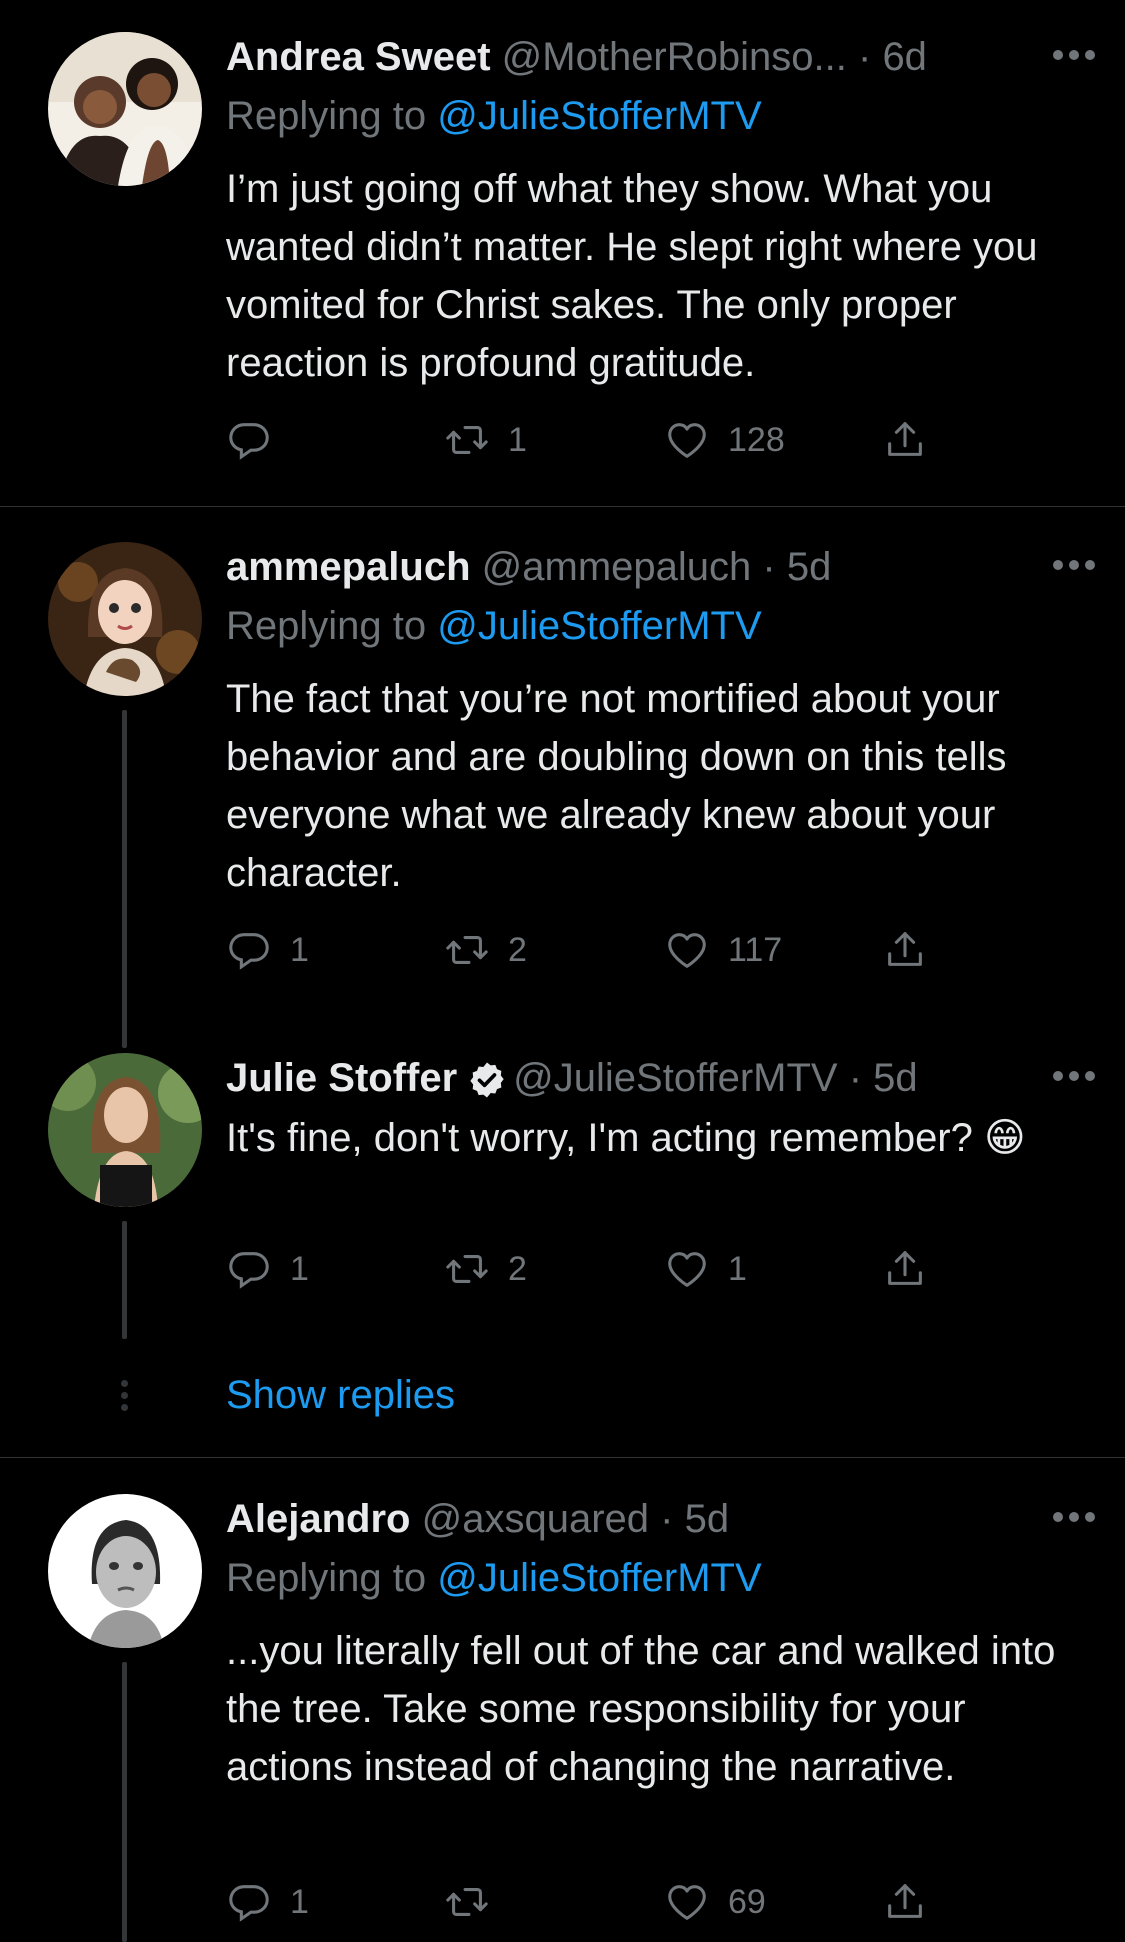 The image size is (1125, 1942). I want to click on tweet-header: Andrea Sweet @MotherRobinso... · 6d, so click(655, 57).